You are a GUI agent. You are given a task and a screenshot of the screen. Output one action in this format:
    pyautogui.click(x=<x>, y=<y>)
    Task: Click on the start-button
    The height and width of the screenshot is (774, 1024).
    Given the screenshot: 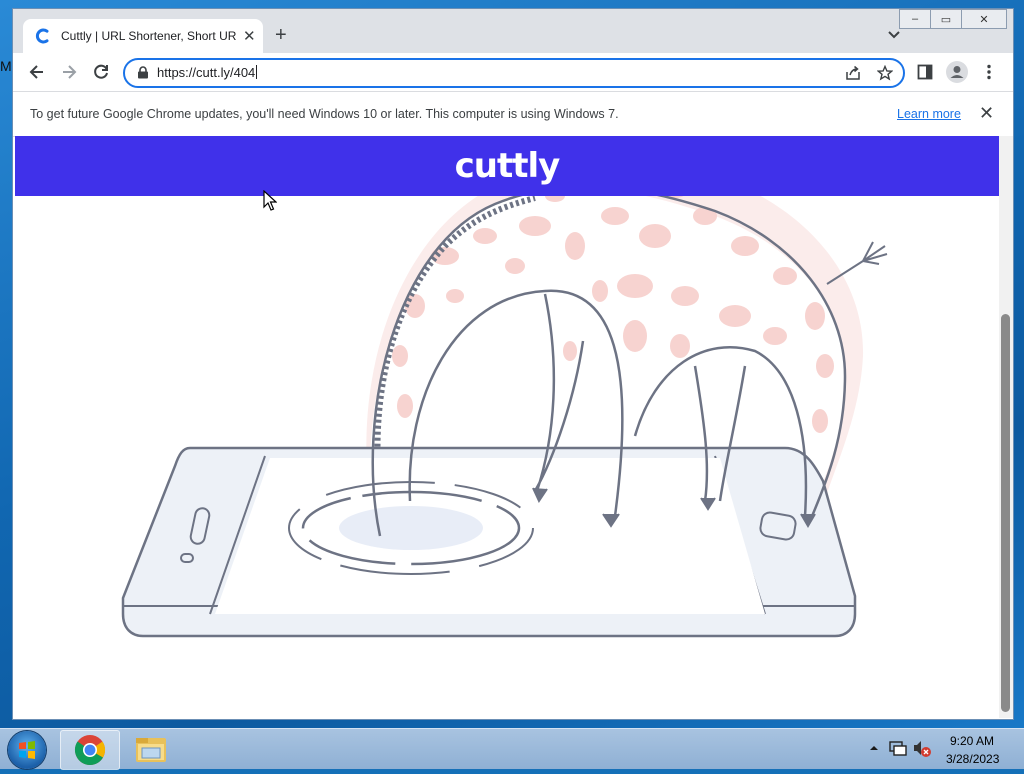 What is the action you would take?
    pyautogui.click(x=27, y=750)
    